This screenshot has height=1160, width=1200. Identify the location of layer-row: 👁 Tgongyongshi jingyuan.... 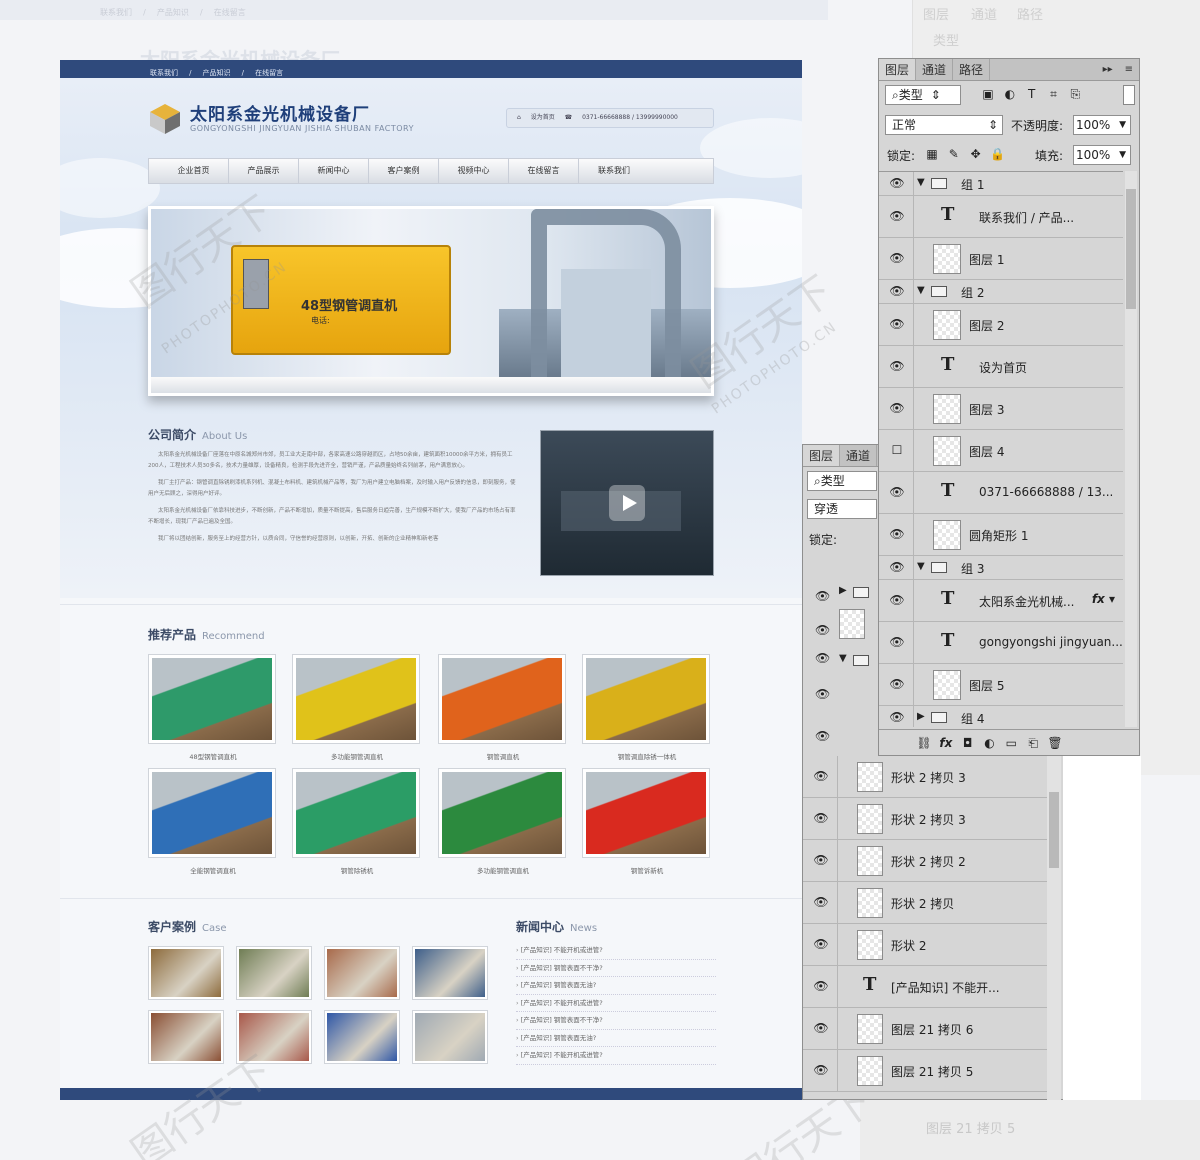
(1001, 643).